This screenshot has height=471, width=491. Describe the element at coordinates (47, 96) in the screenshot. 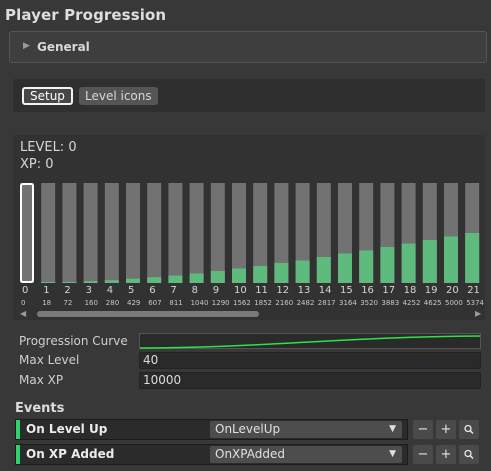

I see `tab-setup: Setup` at that location.